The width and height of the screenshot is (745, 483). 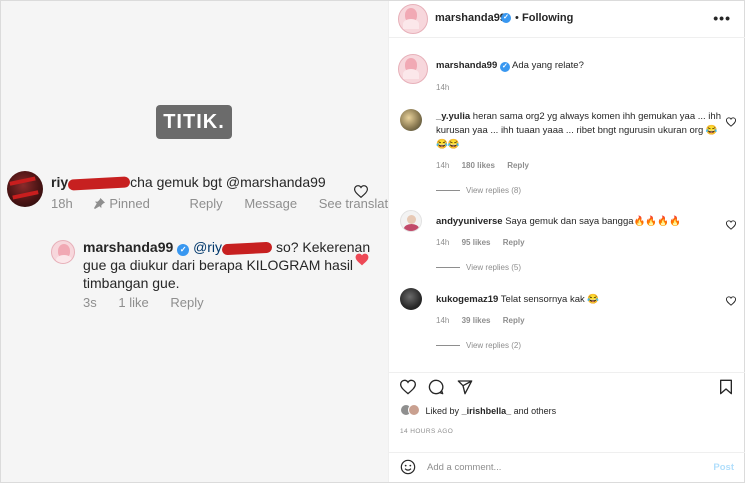 What do you see at coordinates (275, 182) in the screenshot?
I see `comment-mention: @marshanda99` at bounding box center [275, 182].